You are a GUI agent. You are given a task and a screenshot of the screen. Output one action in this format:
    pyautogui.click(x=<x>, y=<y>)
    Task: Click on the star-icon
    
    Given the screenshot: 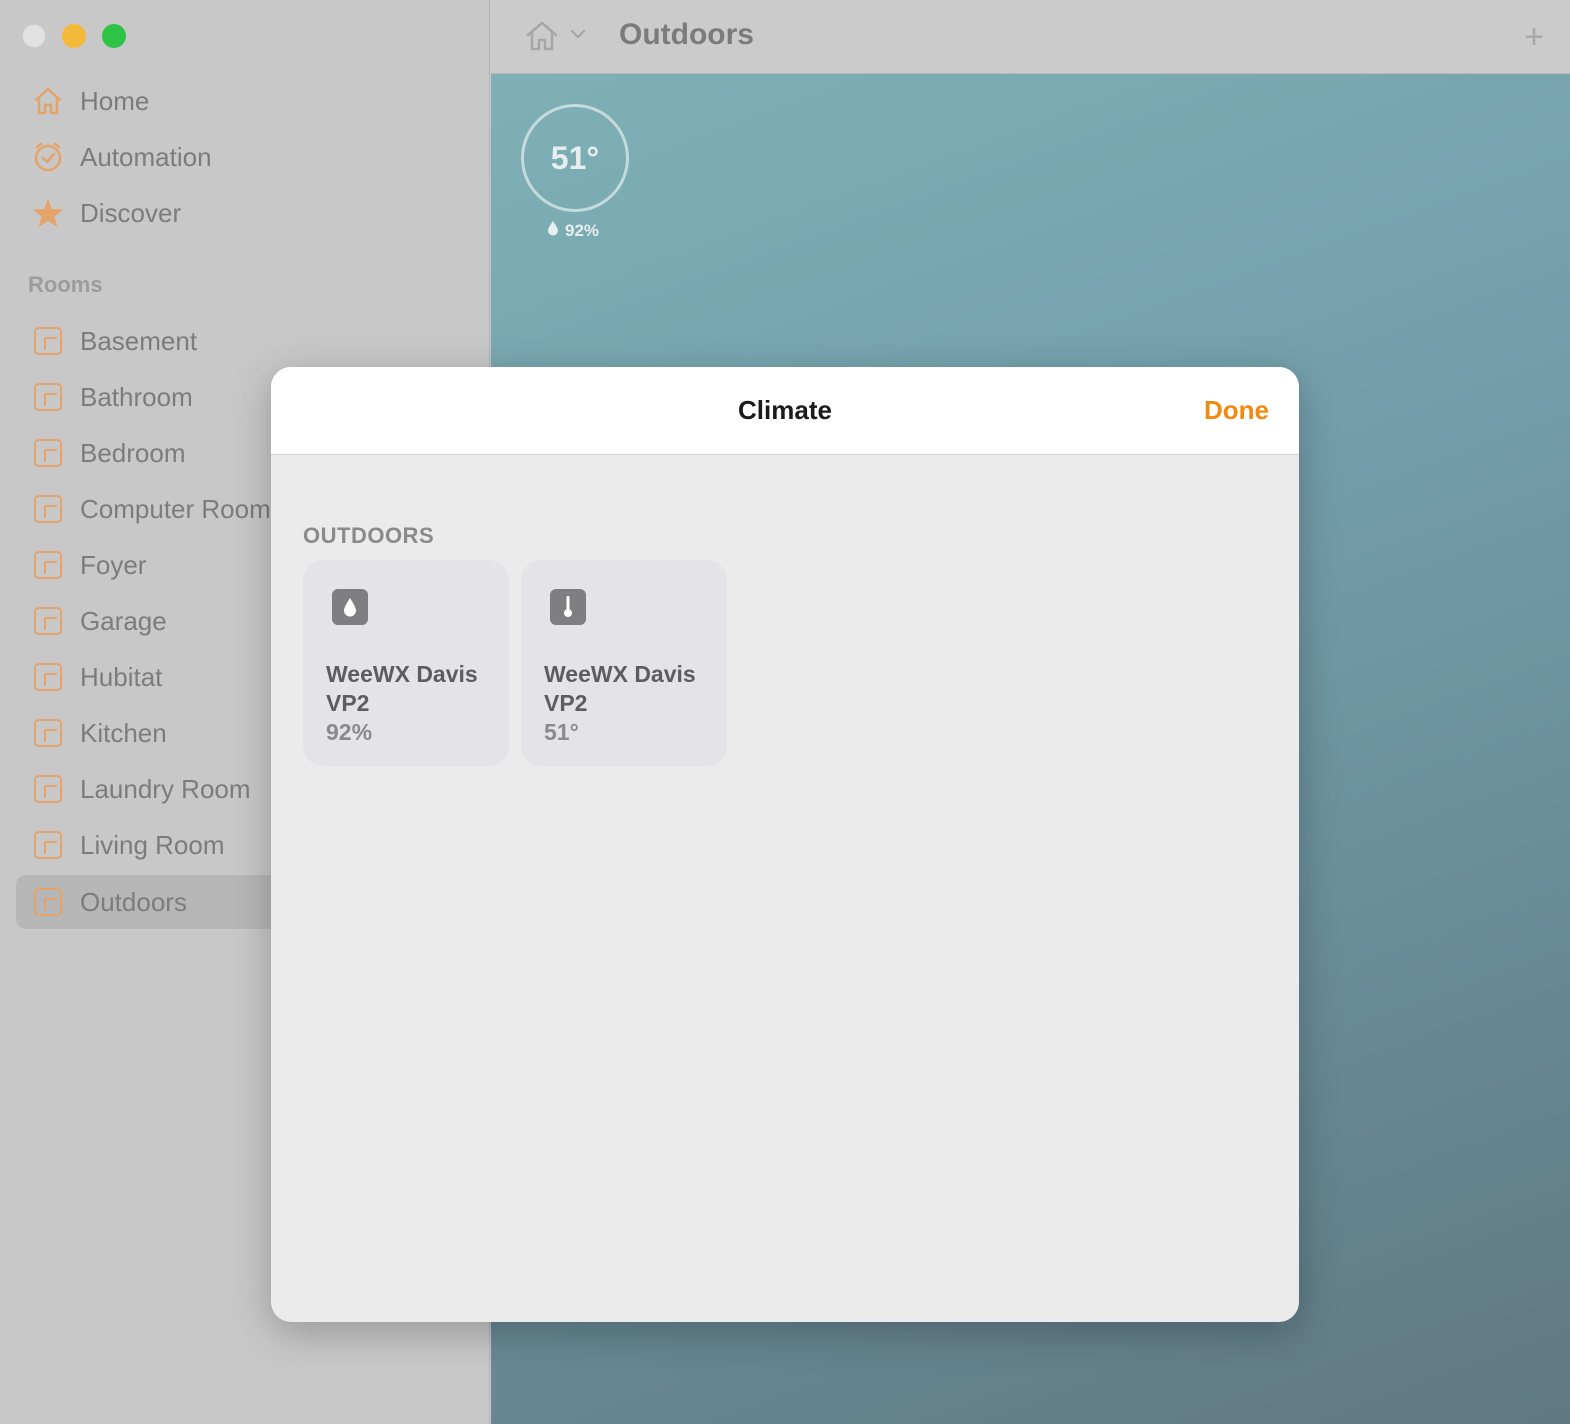 What is the action you would take?
    pyautogui.click(x=48, y=213)
    